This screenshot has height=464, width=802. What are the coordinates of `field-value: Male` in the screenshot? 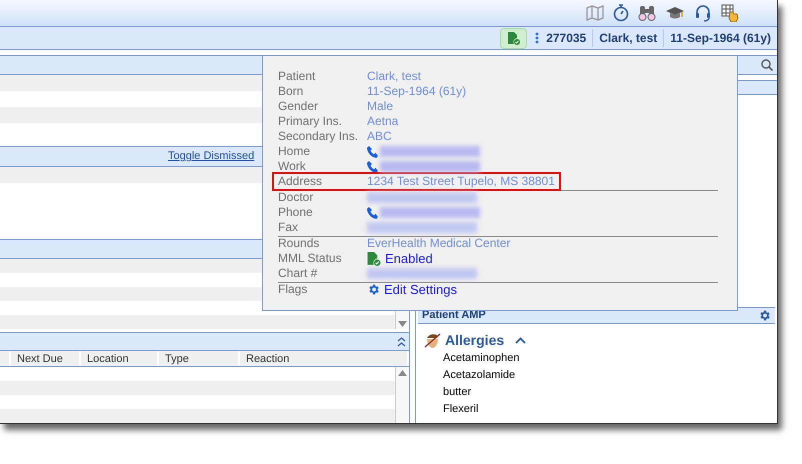 It's located at (380, 106).